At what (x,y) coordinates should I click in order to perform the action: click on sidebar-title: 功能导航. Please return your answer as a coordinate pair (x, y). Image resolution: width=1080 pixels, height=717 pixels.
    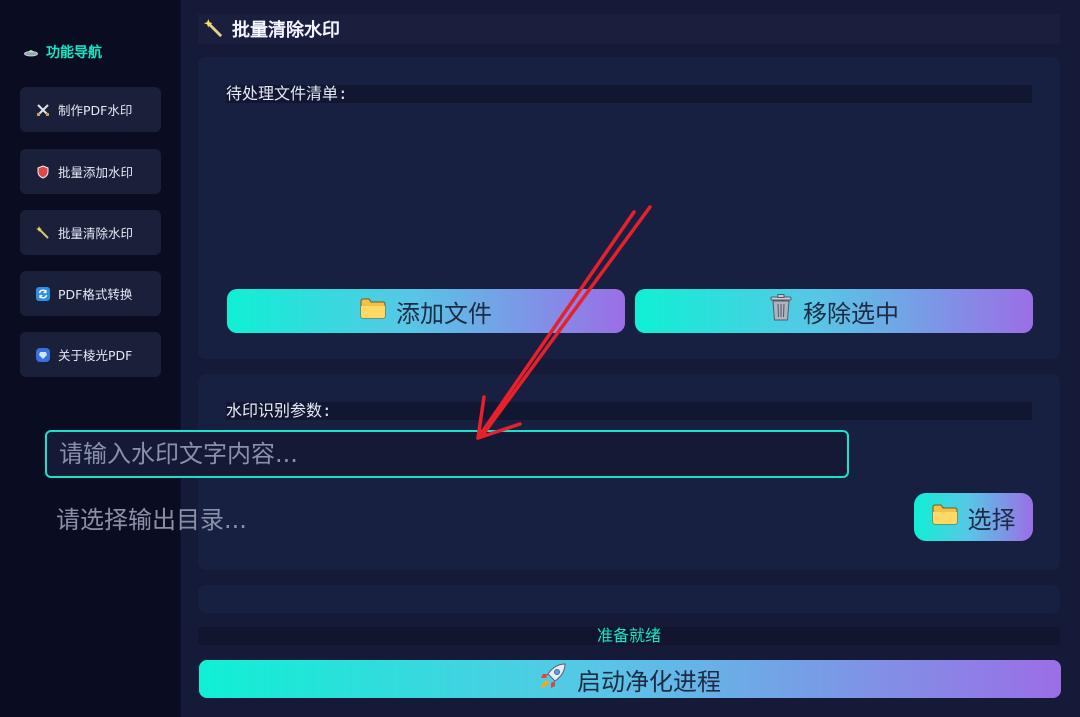
    Looking at the image, I should click on (63, 52).